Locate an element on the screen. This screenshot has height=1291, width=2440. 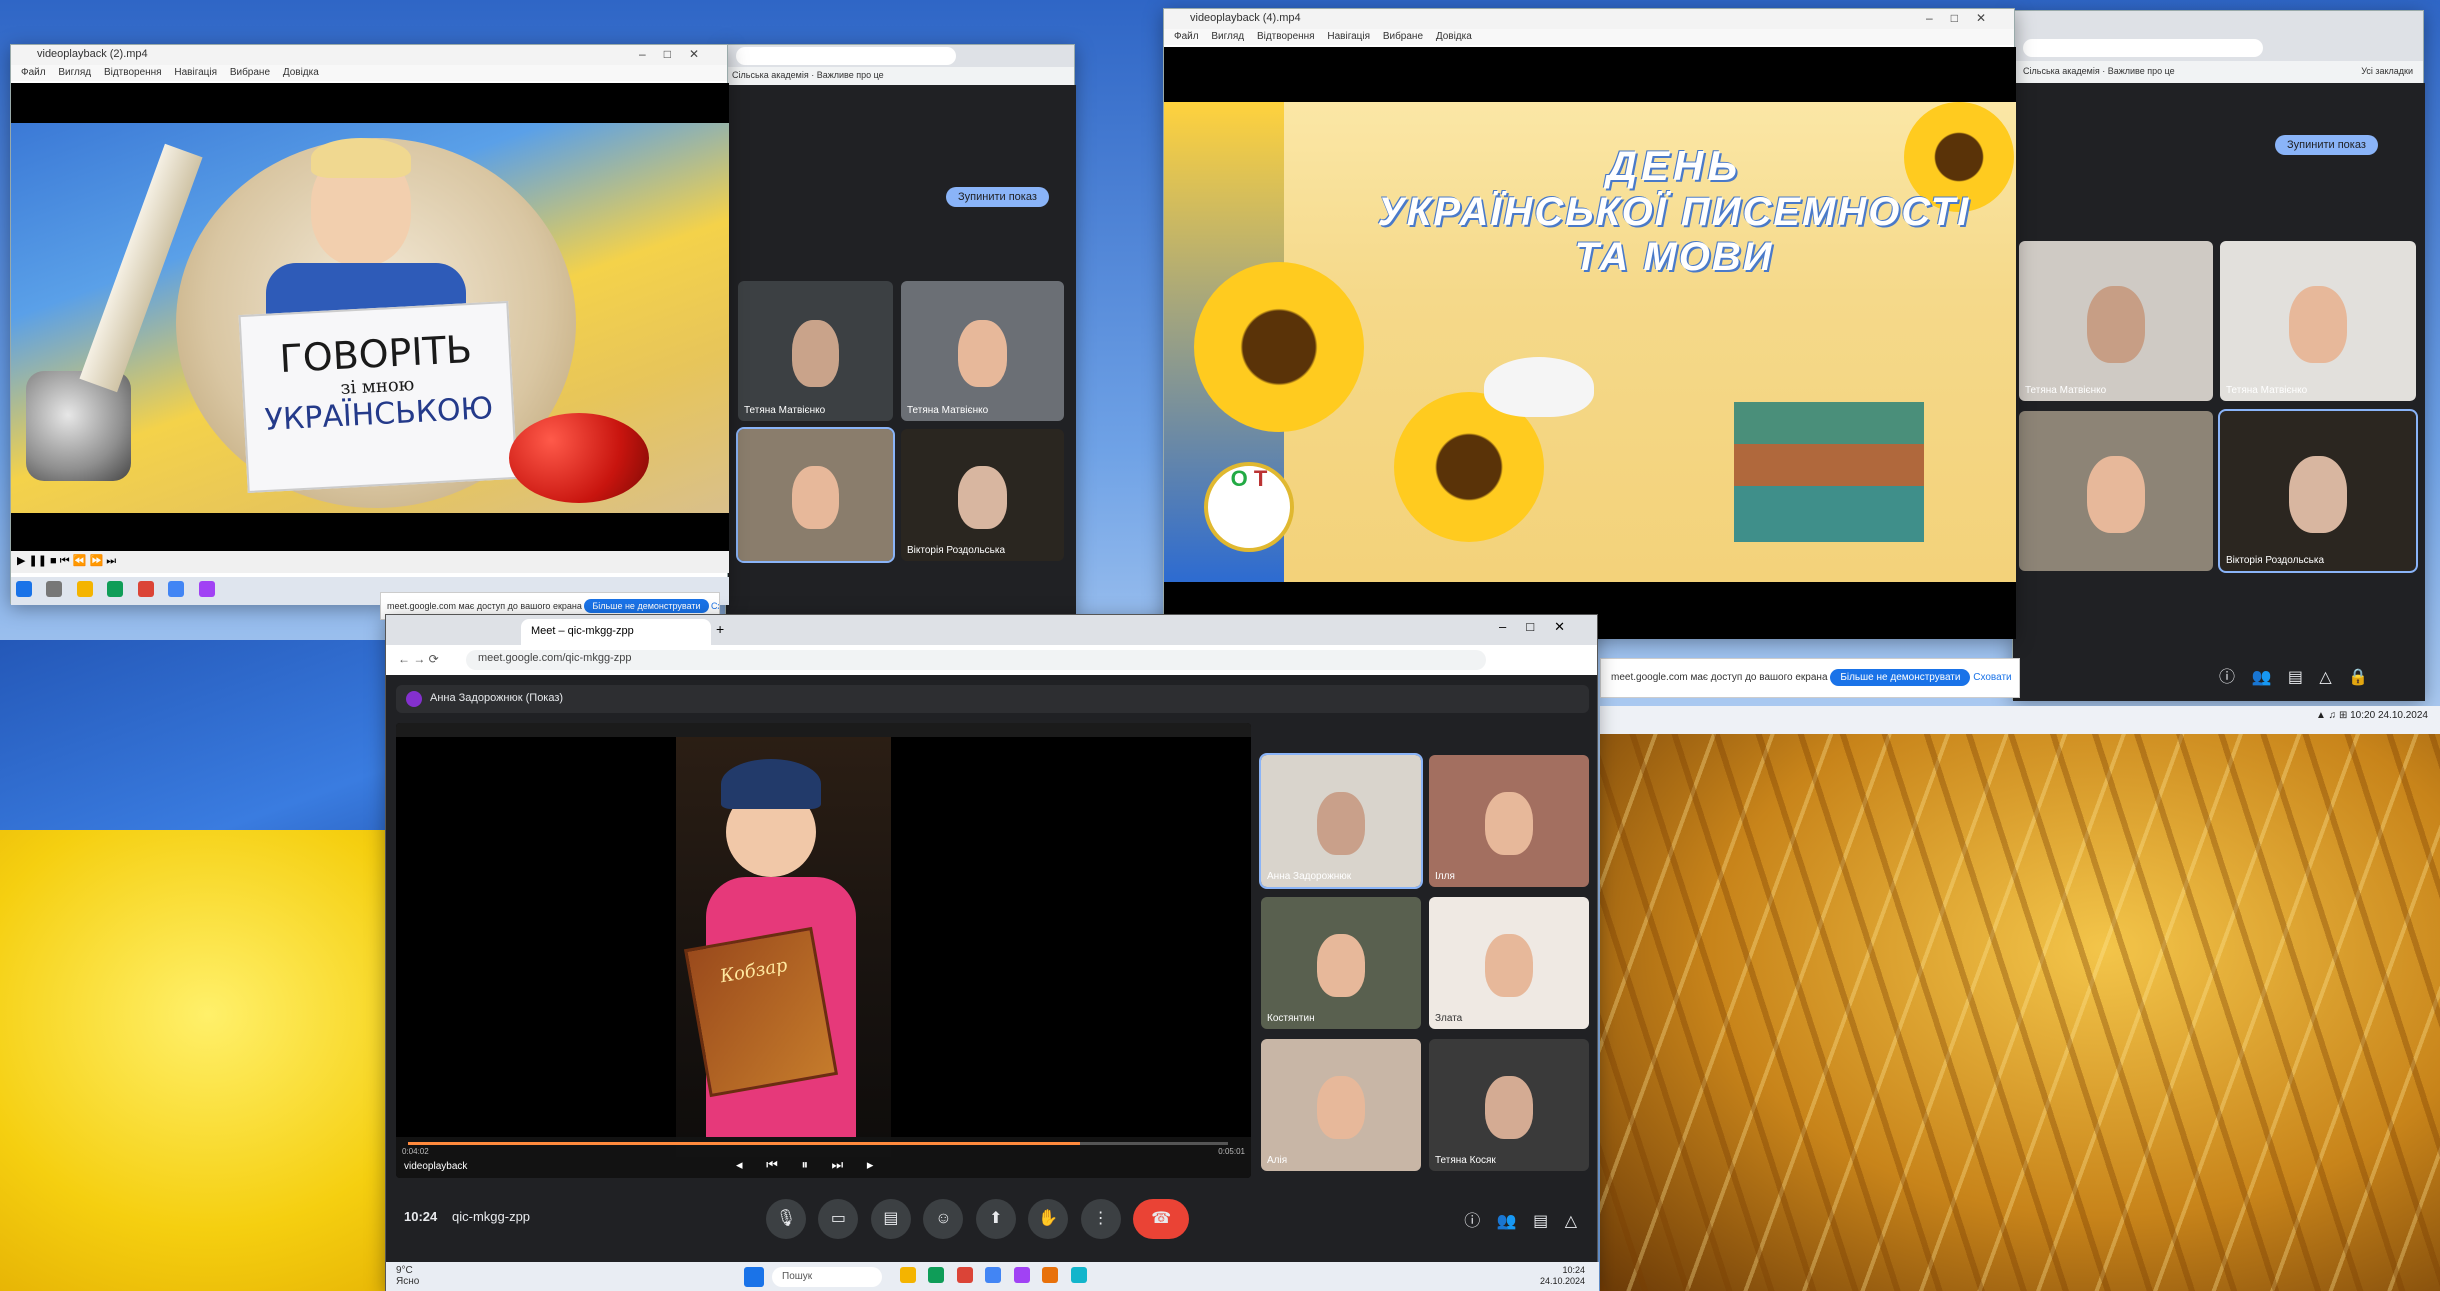
tray-time: 10:20 is located at coordinates (2362, 715).